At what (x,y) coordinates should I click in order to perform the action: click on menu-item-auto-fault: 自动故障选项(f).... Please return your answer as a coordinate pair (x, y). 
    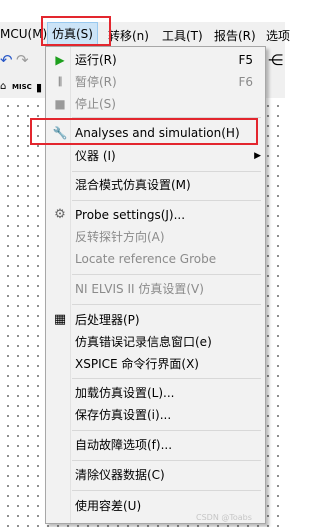
    Looking at the image, I should click on (155, 445).